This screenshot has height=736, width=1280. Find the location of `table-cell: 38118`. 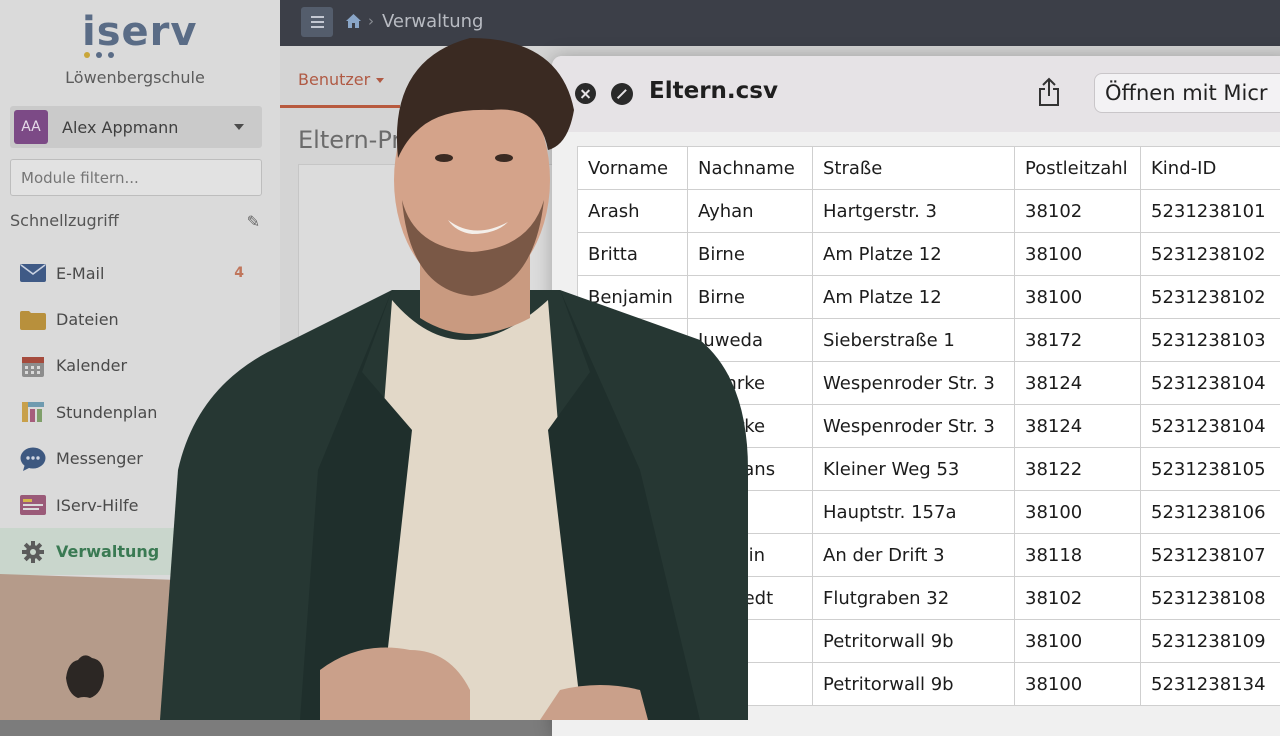

table-cell: 38118 is located at coordinates (1078, 555).